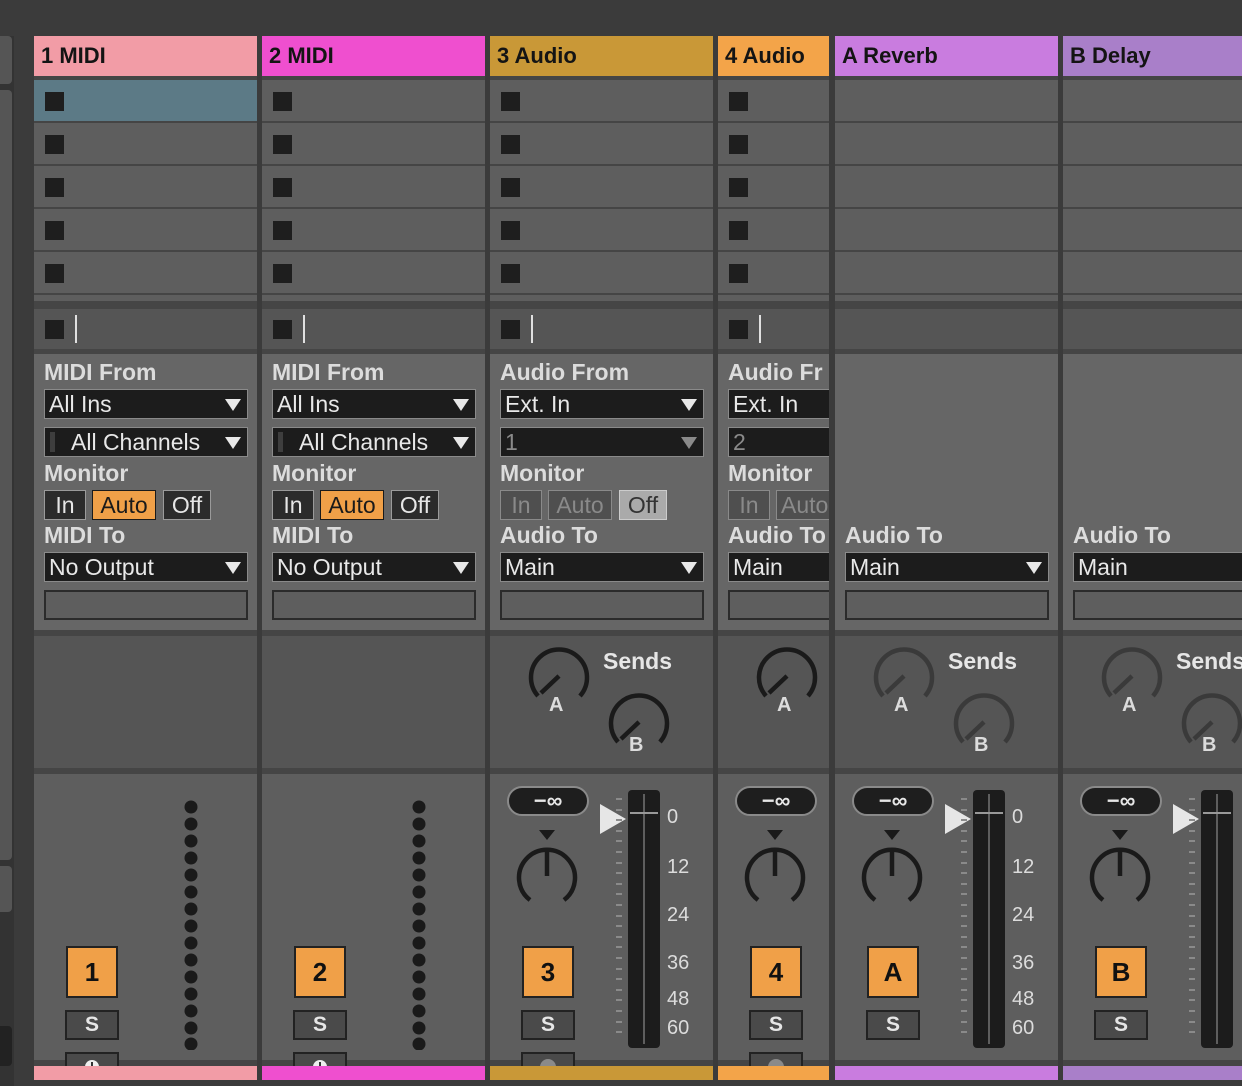  What do you see at coordinates (146, 442) in the screenshot?
I see `input-channel-dropdown: All Channels` at bounding box center [146, 442].